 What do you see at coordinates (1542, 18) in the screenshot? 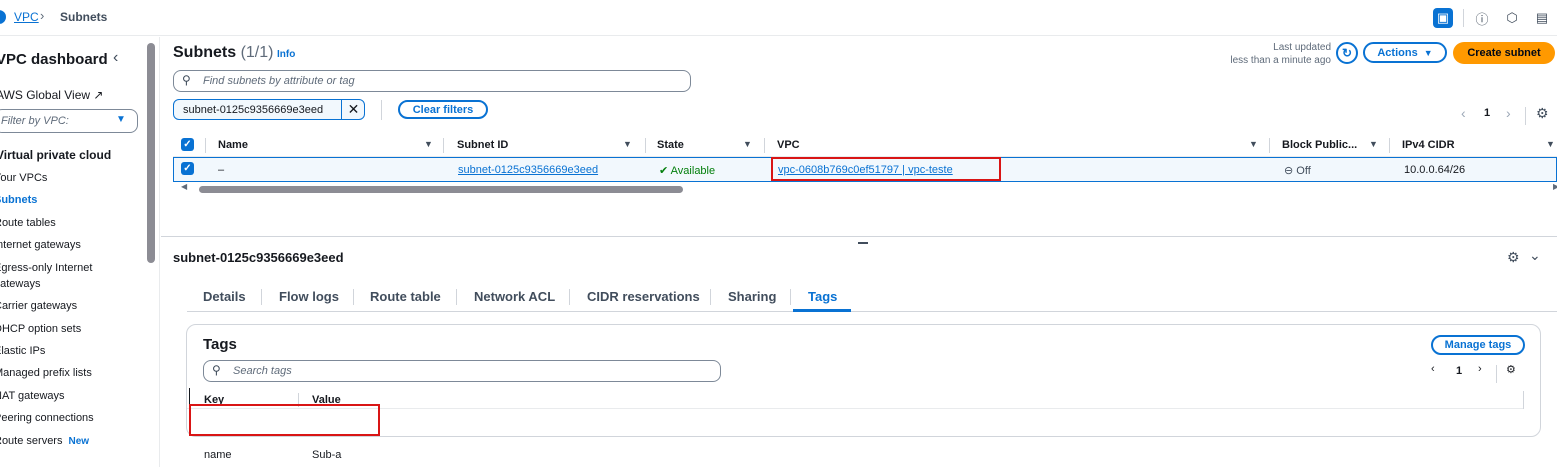
I see `feedback-icon: ▤` at bounding box center [1542, 18].